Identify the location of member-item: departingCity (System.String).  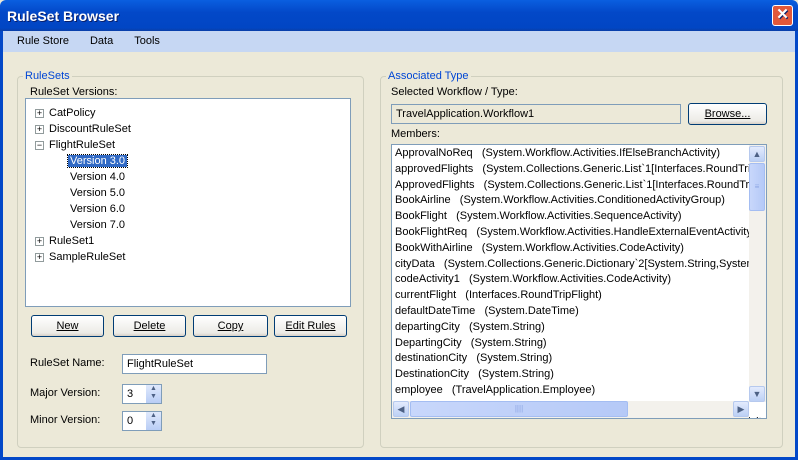
(579, 328).